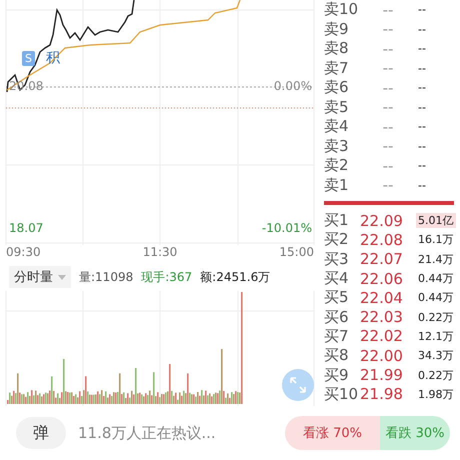 This screenshot has height=460, width=460. I want to click on bid-price: 22.08, so click(382, 239).